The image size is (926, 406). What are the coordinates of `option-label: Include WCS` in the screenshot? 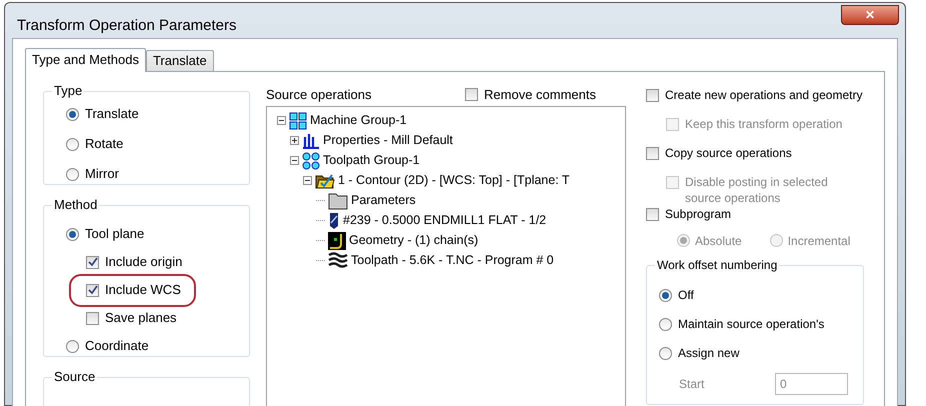 It's located at (143, 290).